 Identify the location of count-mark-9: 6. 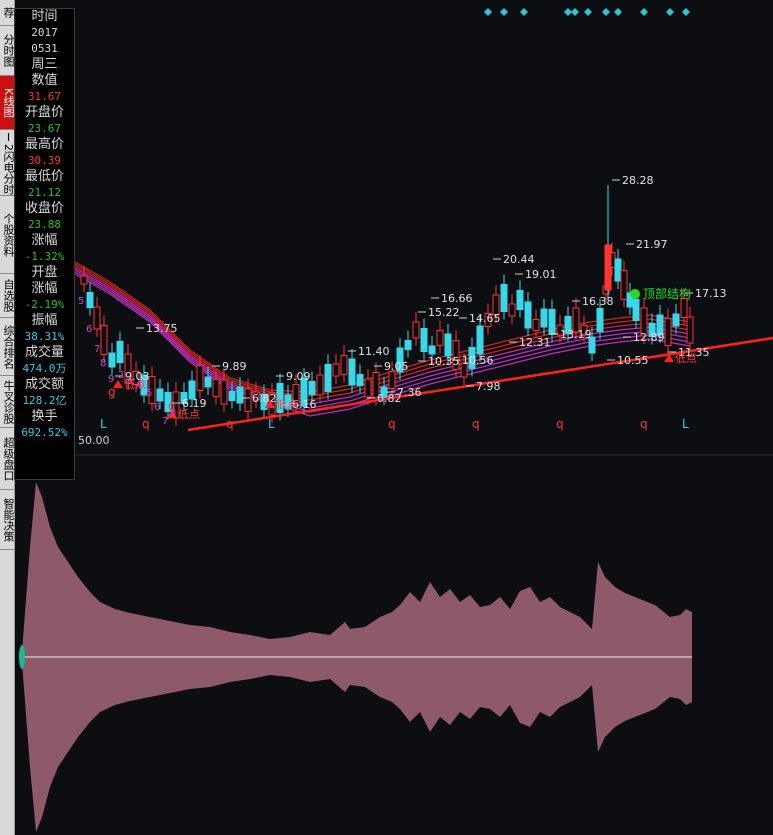
(157, 407).